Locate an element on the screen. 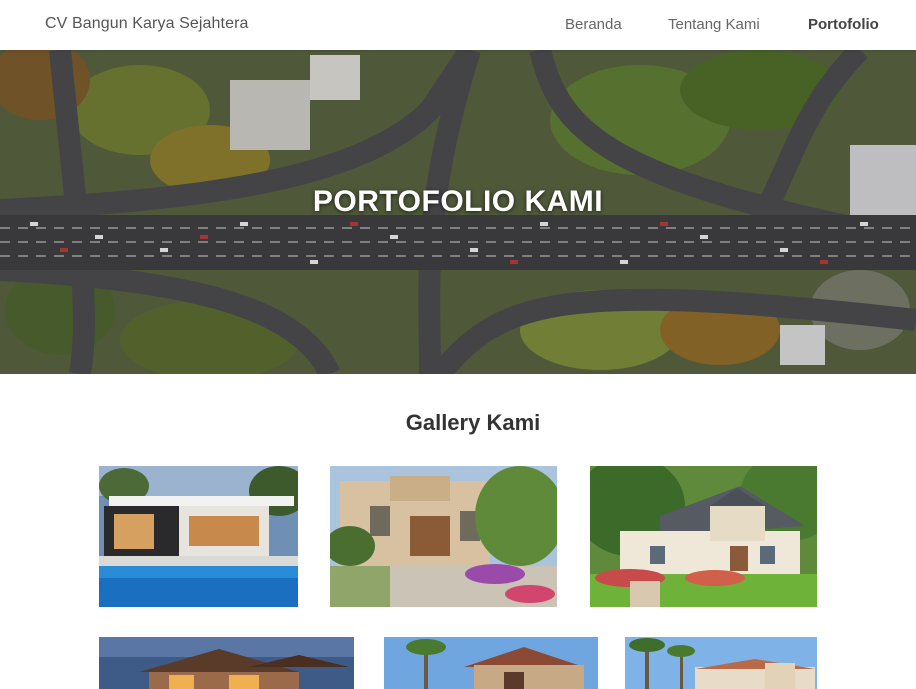 Image resolution: width=916 pixels, height=689 pixels. modern-mansion-dusk-photo is located at coordinates (226, 663).